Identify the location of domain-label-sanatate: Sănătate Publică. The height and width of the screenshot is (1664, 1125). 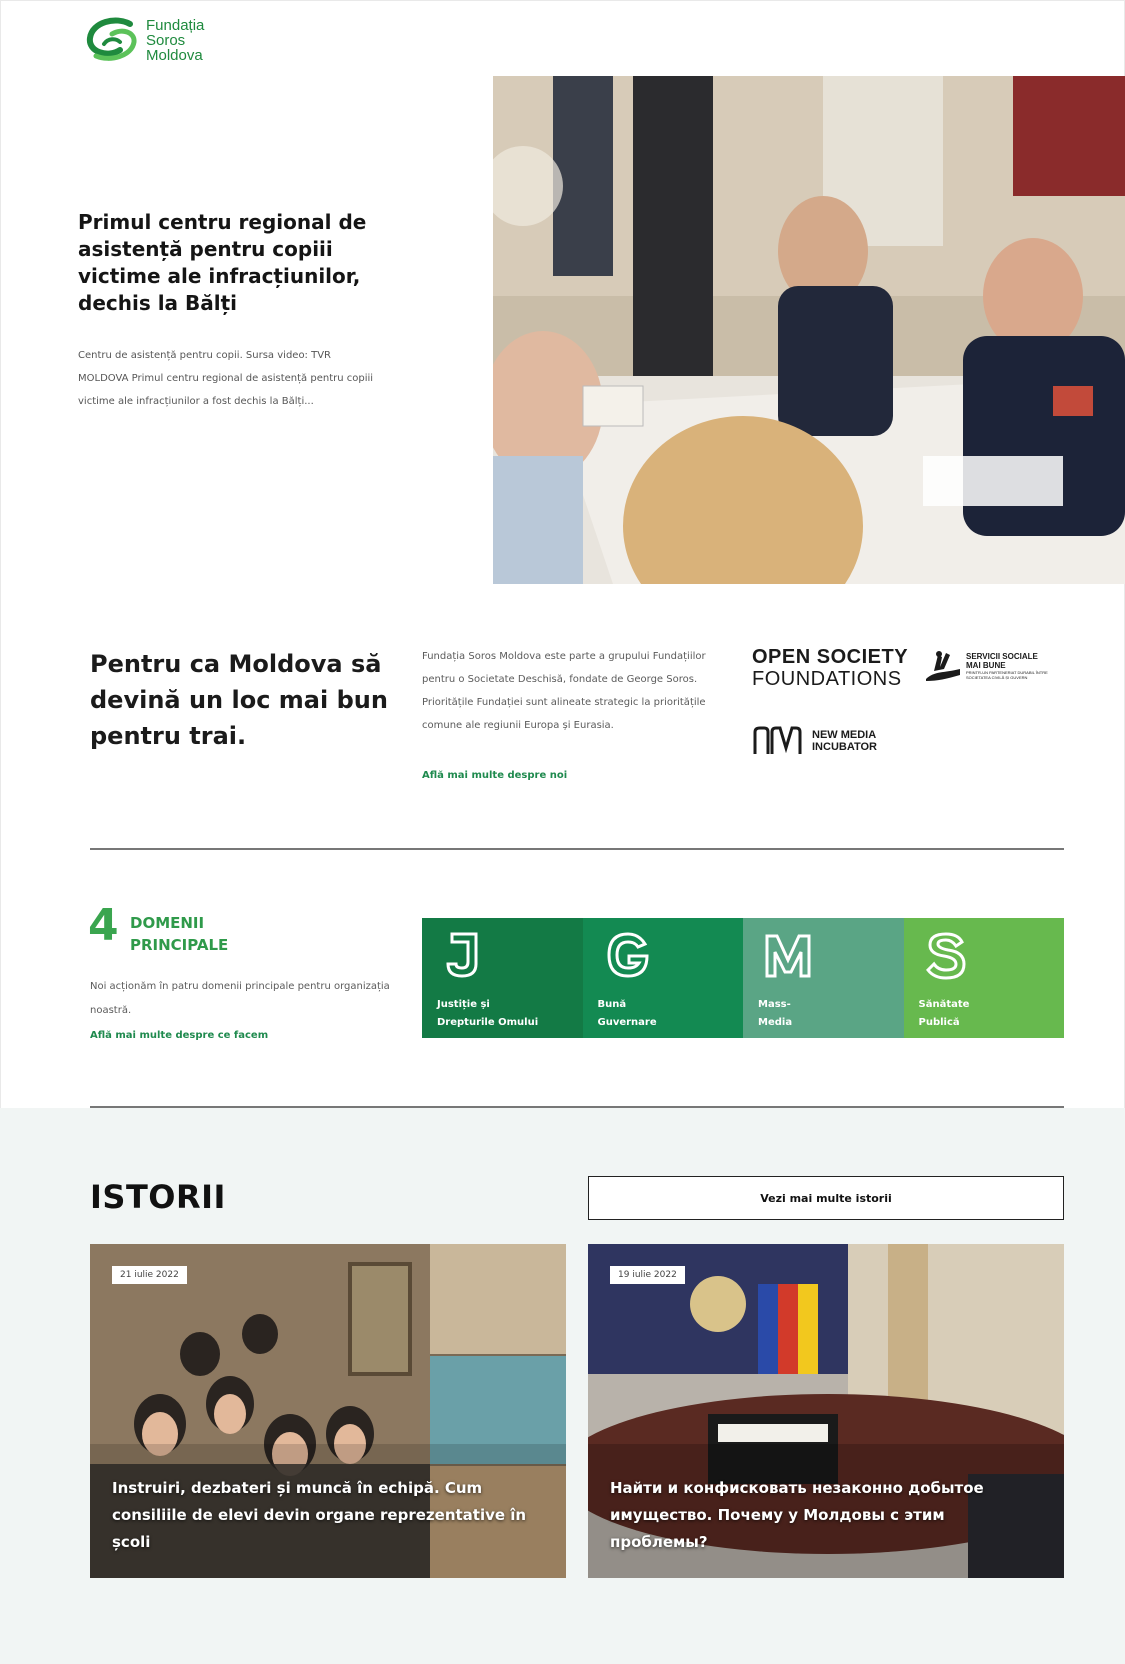
(989, 1014).